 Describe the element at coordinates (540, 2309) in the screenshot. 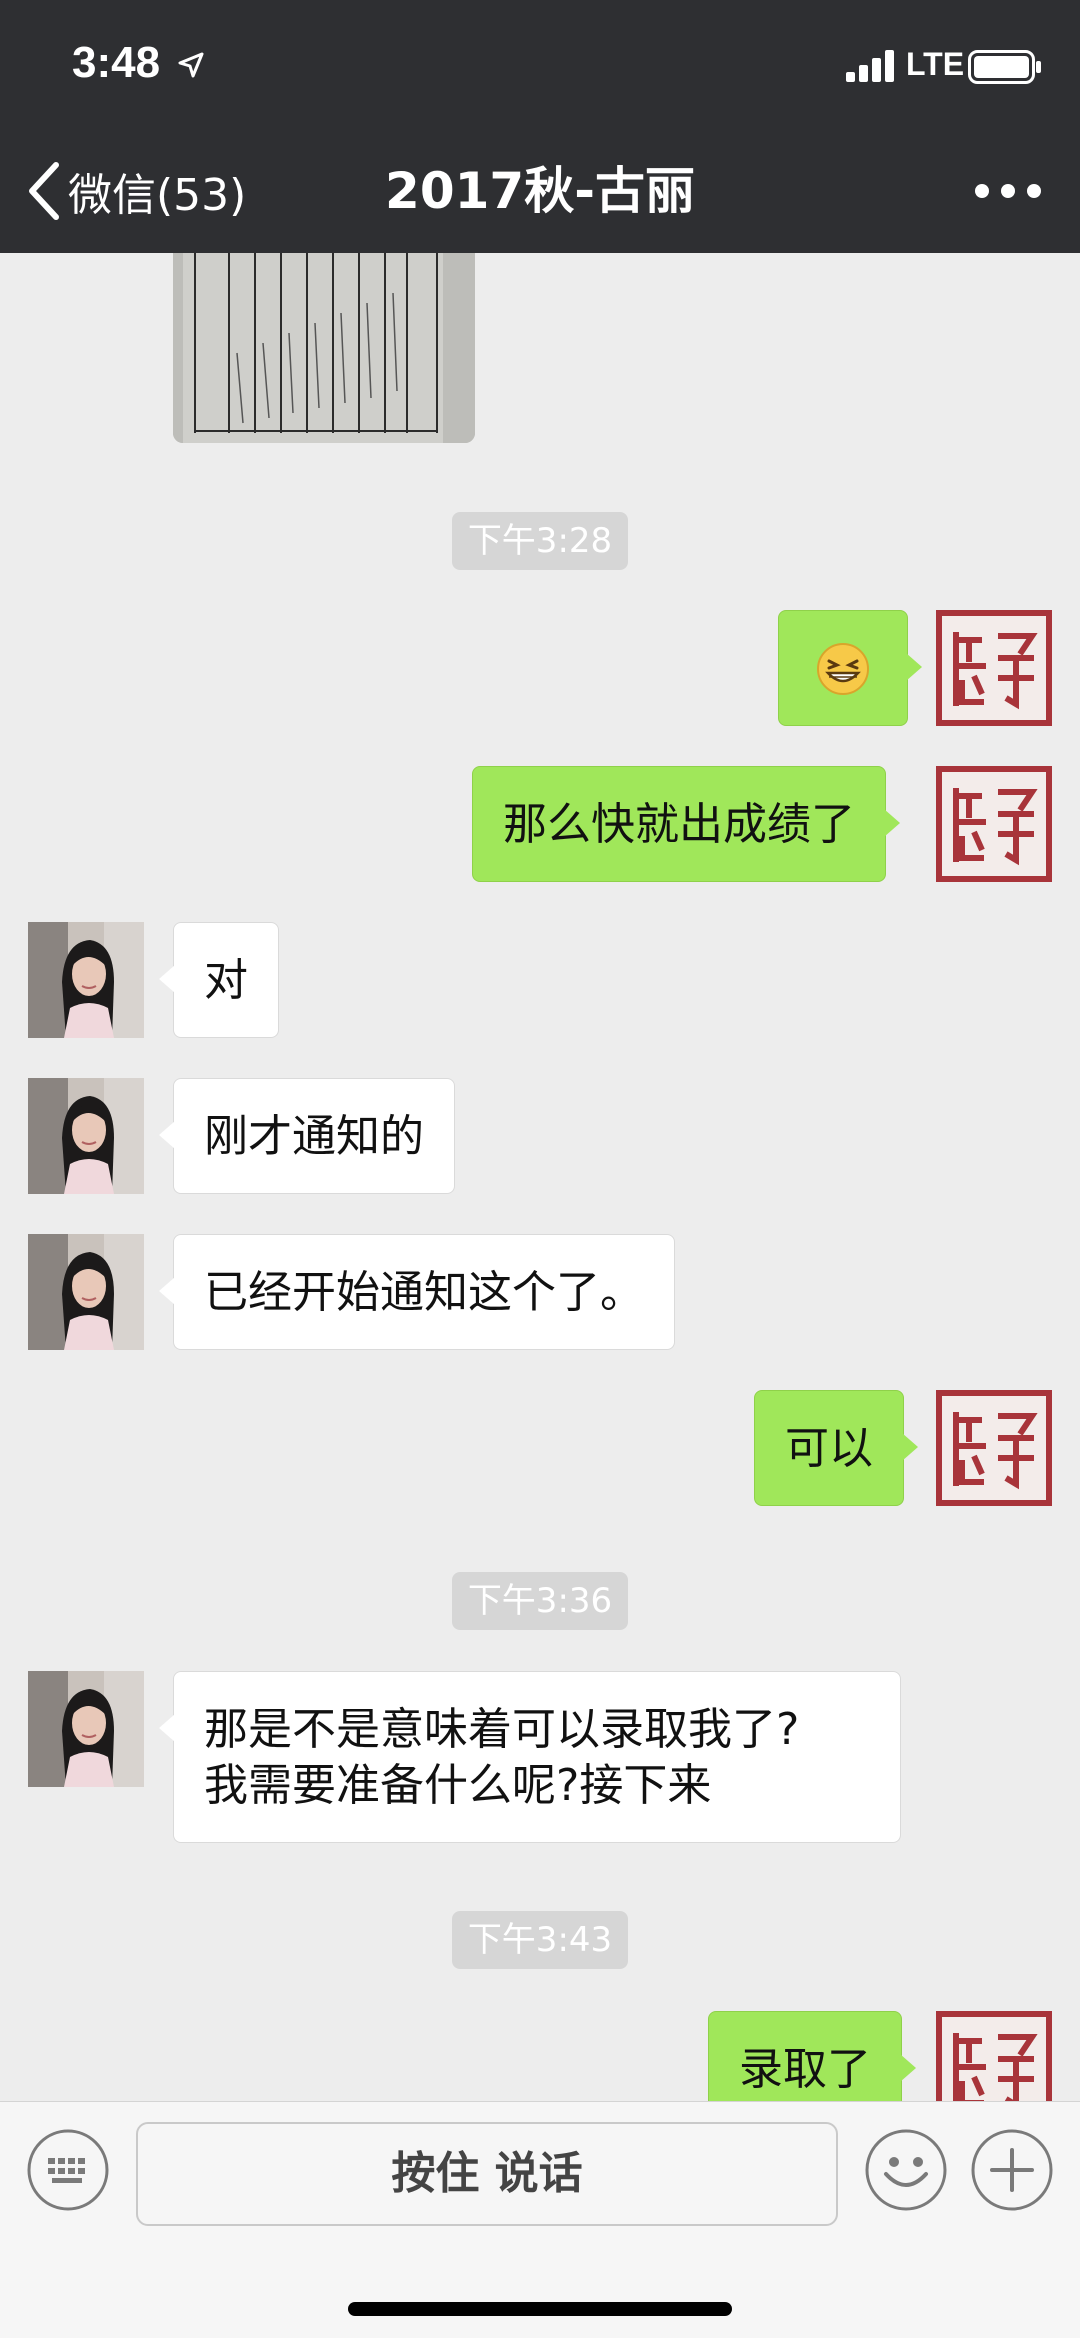

I see `home-indicator` at that location.